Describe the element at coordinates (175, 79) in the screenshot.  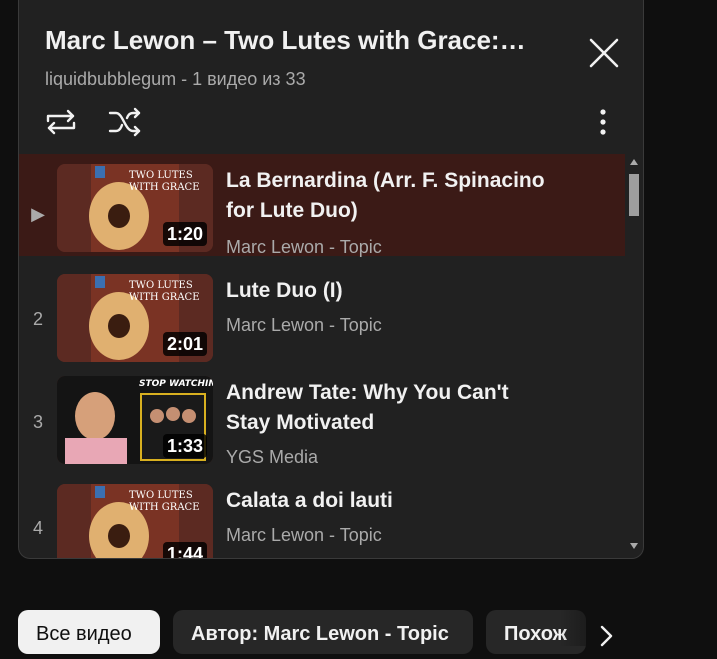
I see `playlist-subtitle: liquidbubblegum - 1 видео из 33` at that location.